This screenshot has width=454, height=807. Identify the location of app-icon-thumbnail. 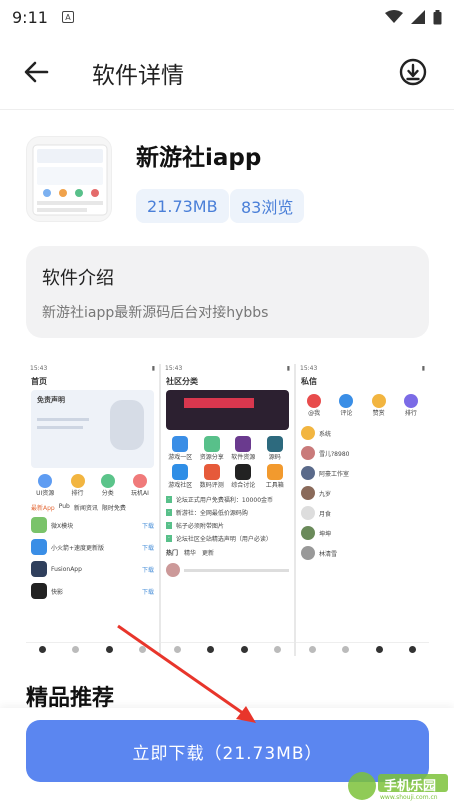
(70, 180).